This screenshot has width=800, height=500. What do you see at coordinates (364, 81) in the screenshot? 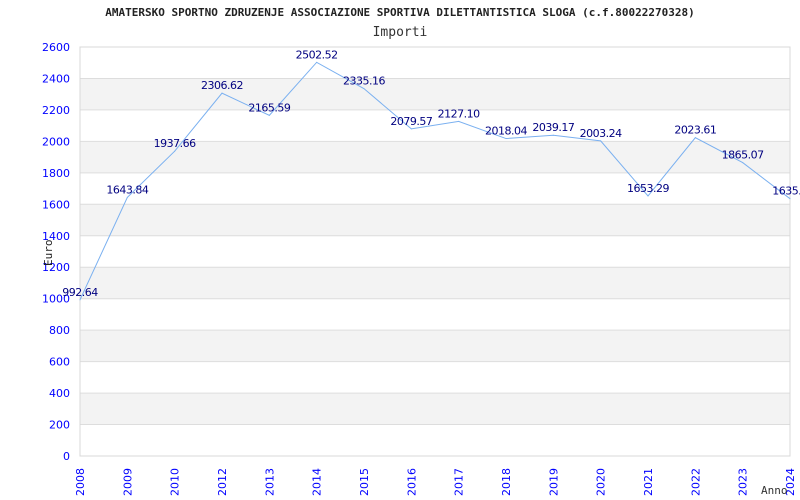
I see `data-label: 2335.16` at bounding box center [364, 81].